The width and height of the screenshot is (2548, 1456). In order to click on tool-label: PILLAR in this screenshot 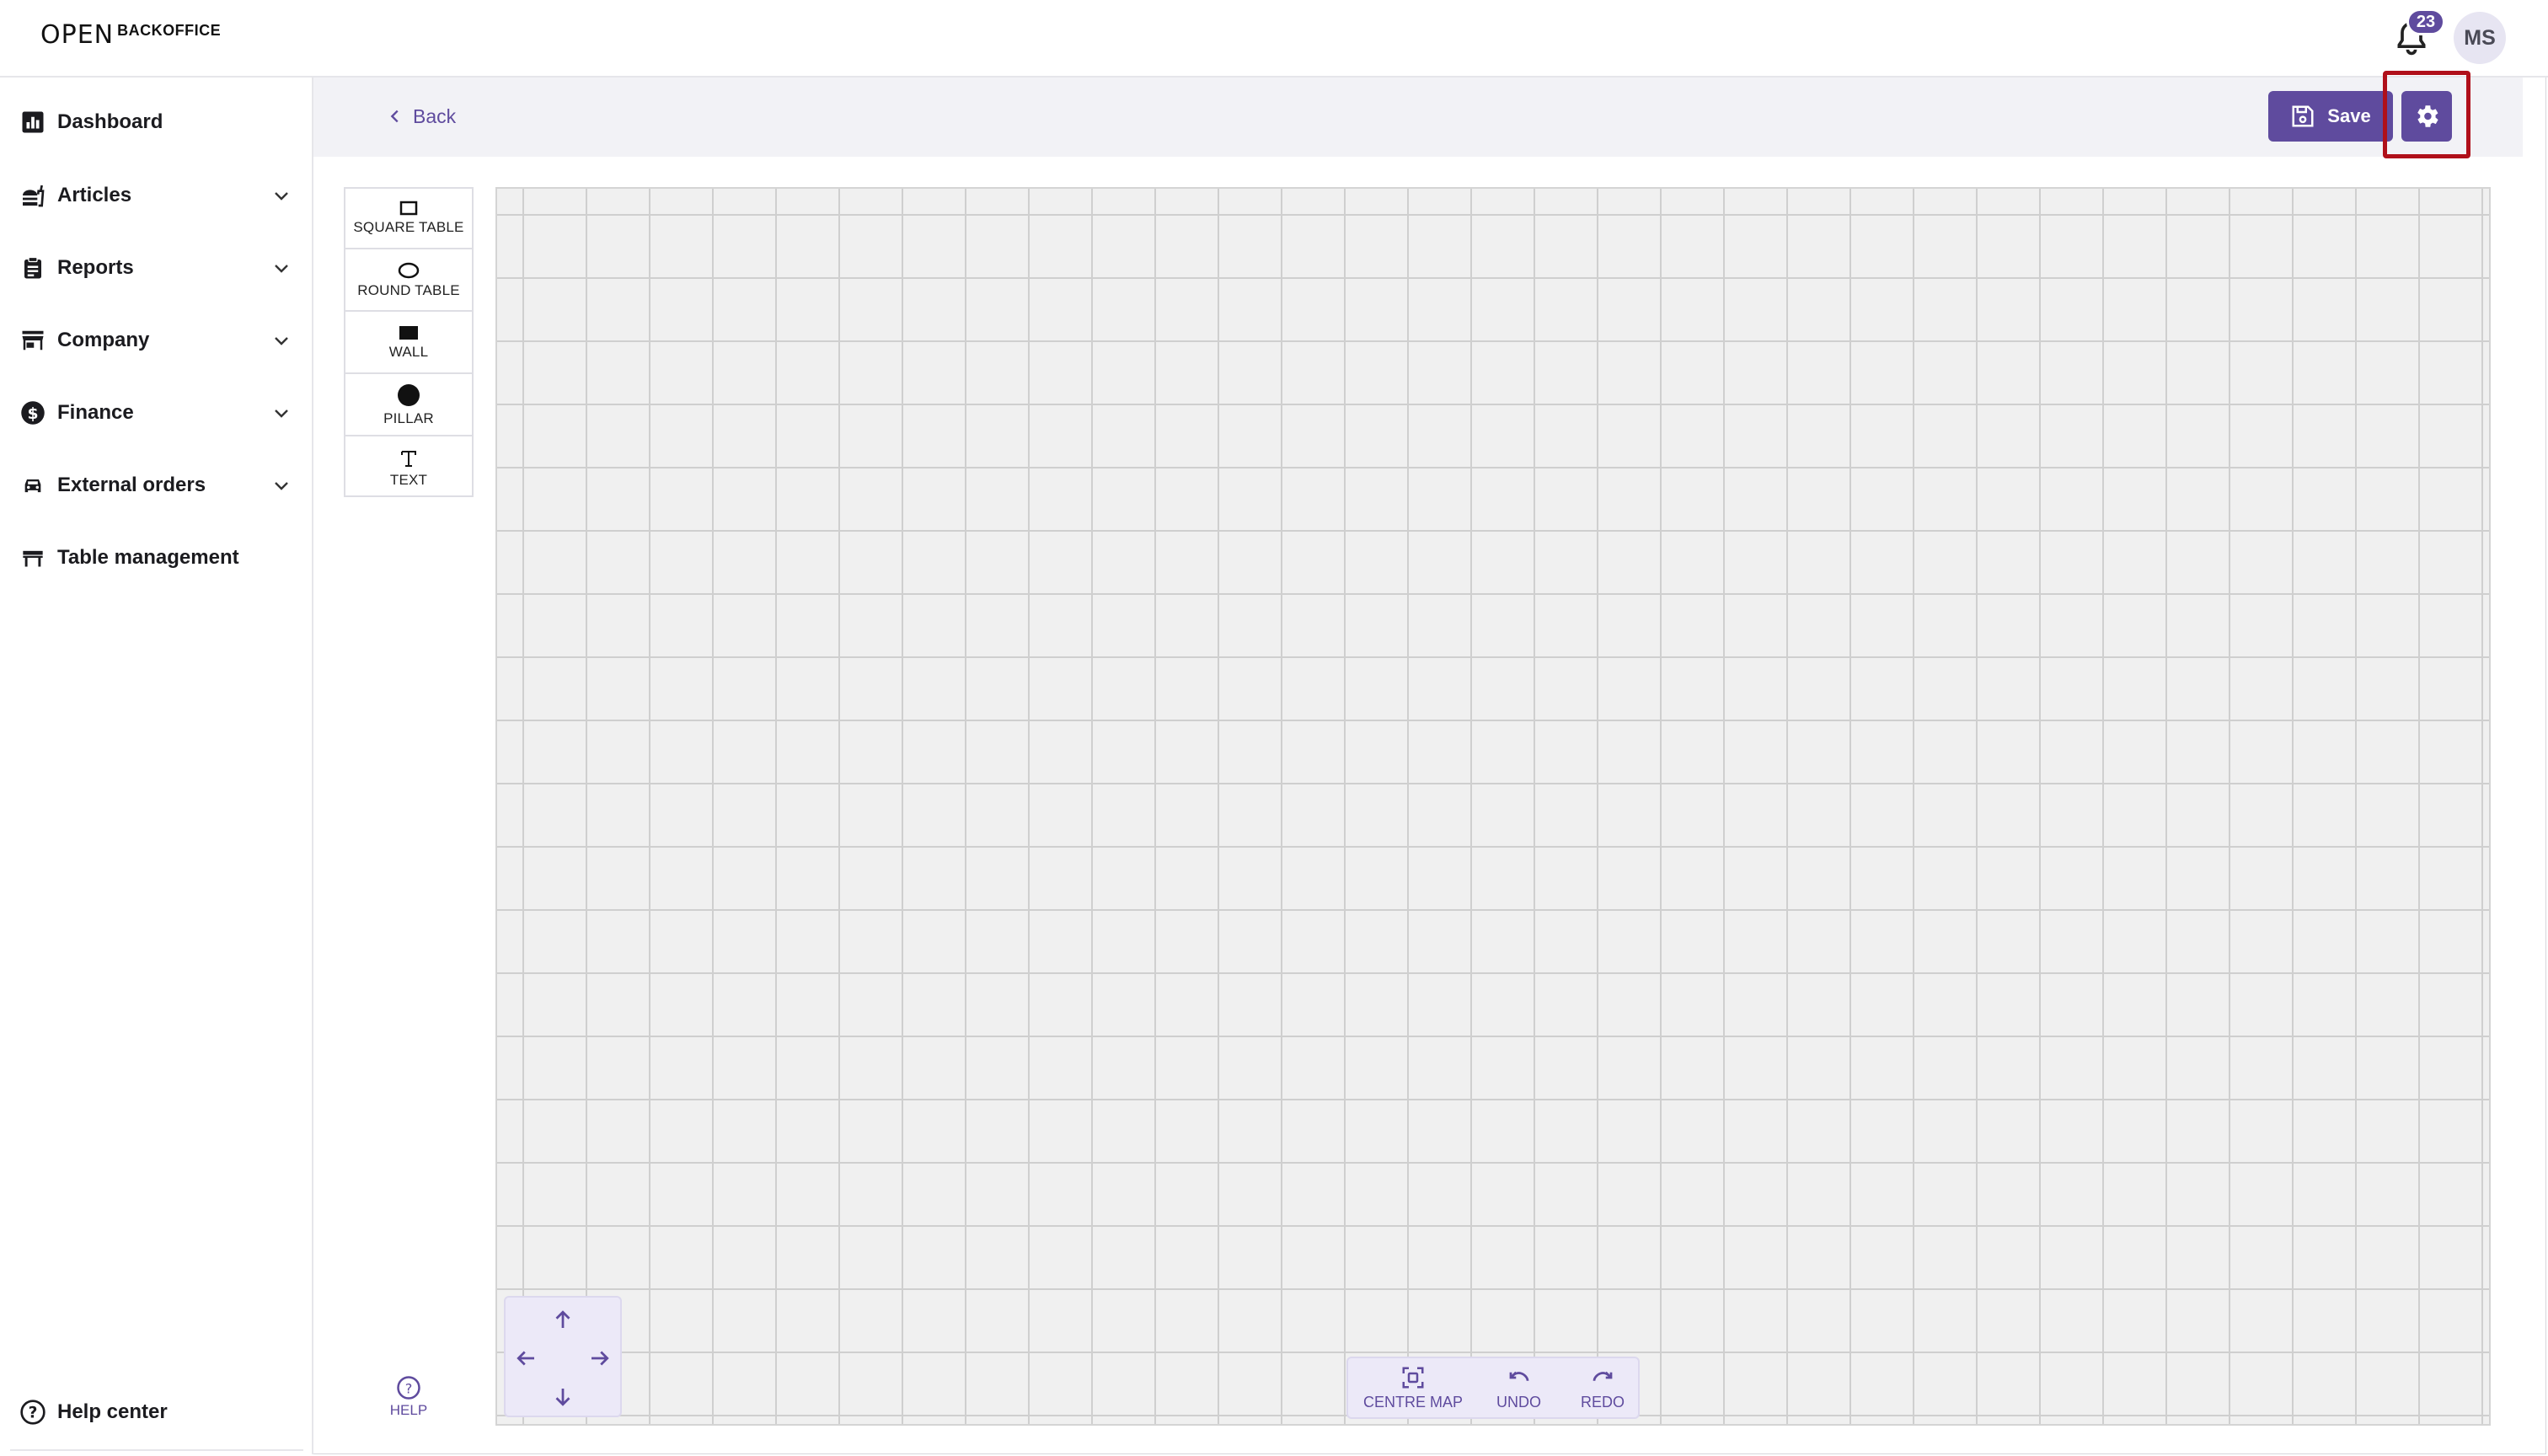, I will do `click(408, 418)`.